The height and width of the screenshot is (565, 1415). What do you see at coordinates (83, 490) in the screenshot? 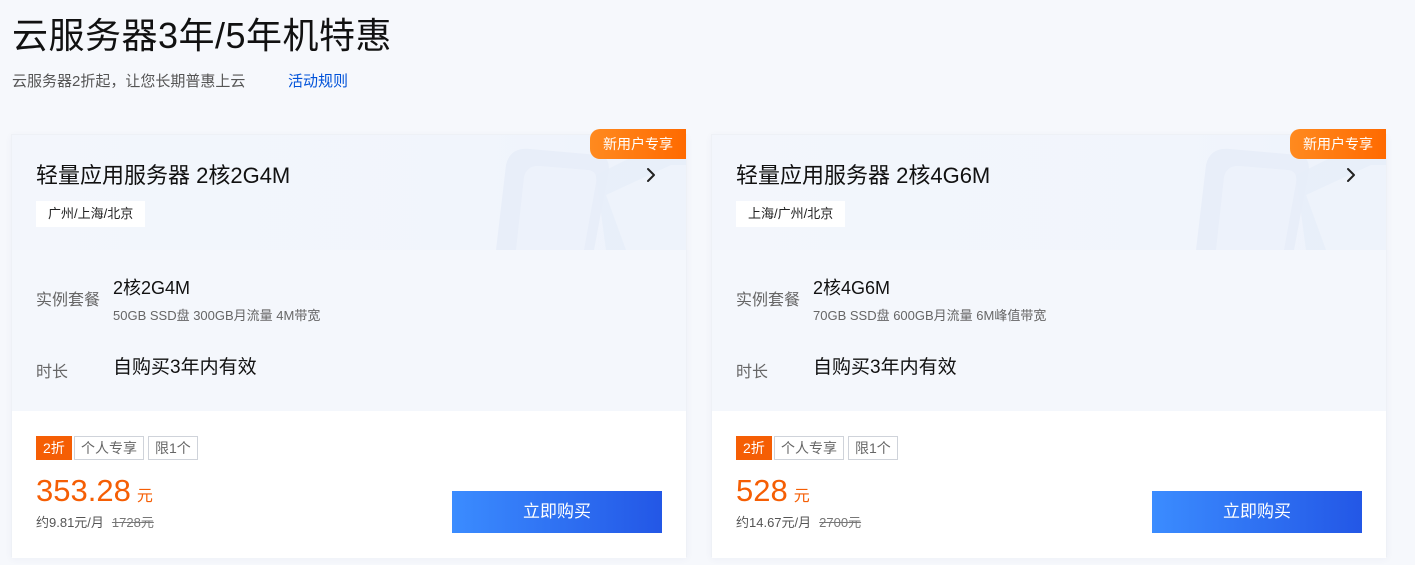
I see `price-amount: 353.28` at bounding box center [83, 490].